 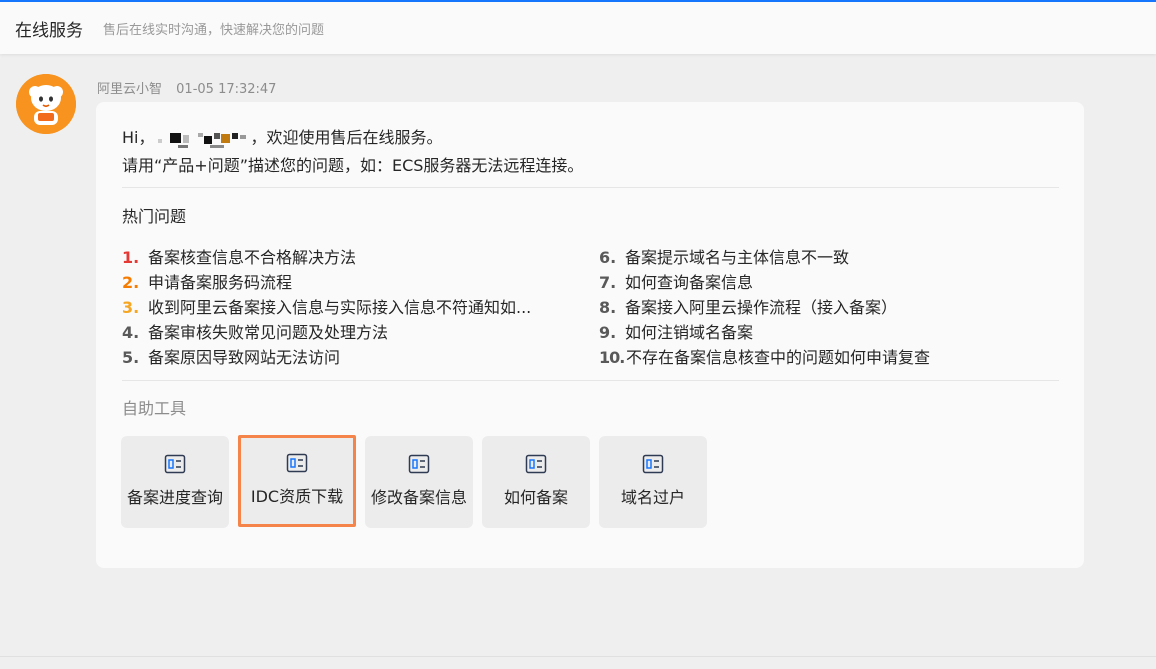 What do you see at coordinates (326, 257) in the screenshot?
I see `hot-question-item: 1. 备案核查信息不合格解决方法` at bounding box center [326, 257].